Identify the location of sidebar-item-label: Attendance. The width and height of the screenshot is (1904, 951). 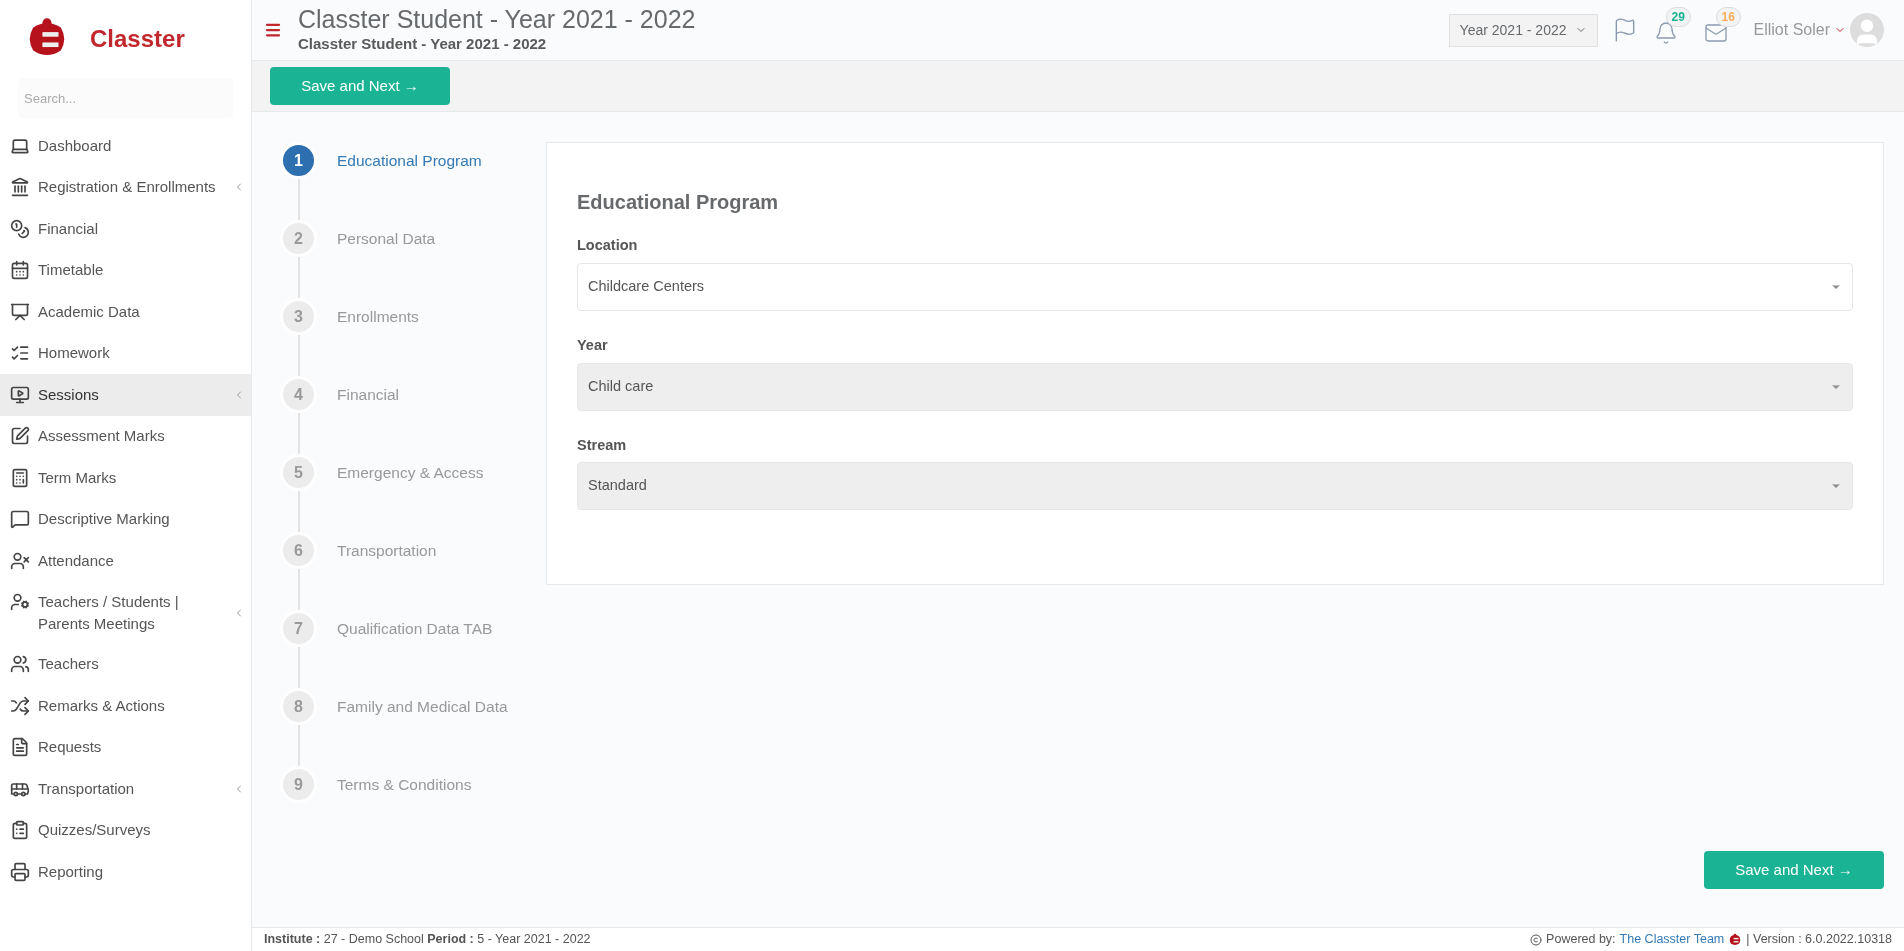
(76, 560).